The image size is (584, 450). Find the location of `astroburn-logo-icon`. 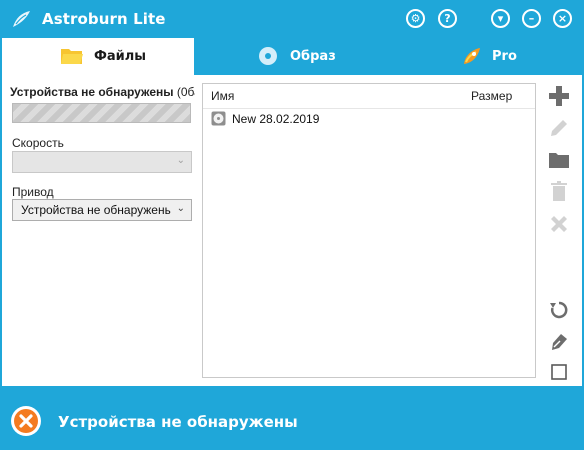

astroburn-logo-icon is located at coordinates (21, 19).